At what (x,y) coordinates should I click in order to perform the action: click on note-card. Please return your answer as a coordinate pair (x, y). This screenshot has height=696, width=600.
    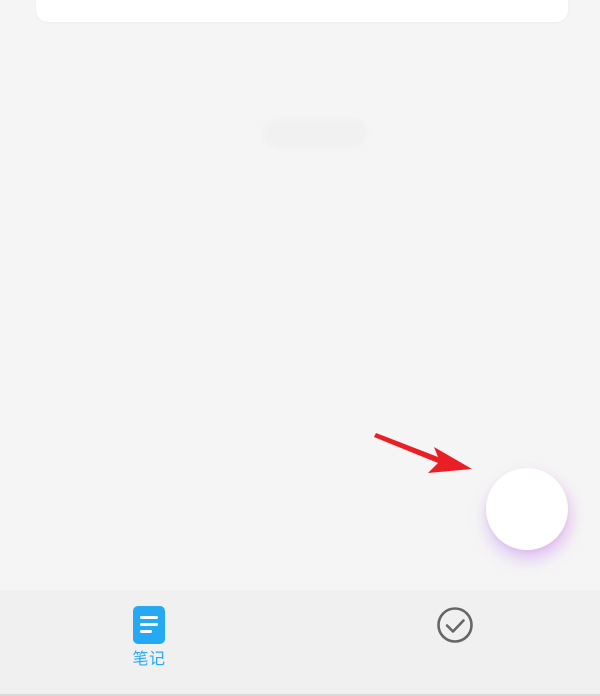
    Looking at the image, I should click on (302, 11).